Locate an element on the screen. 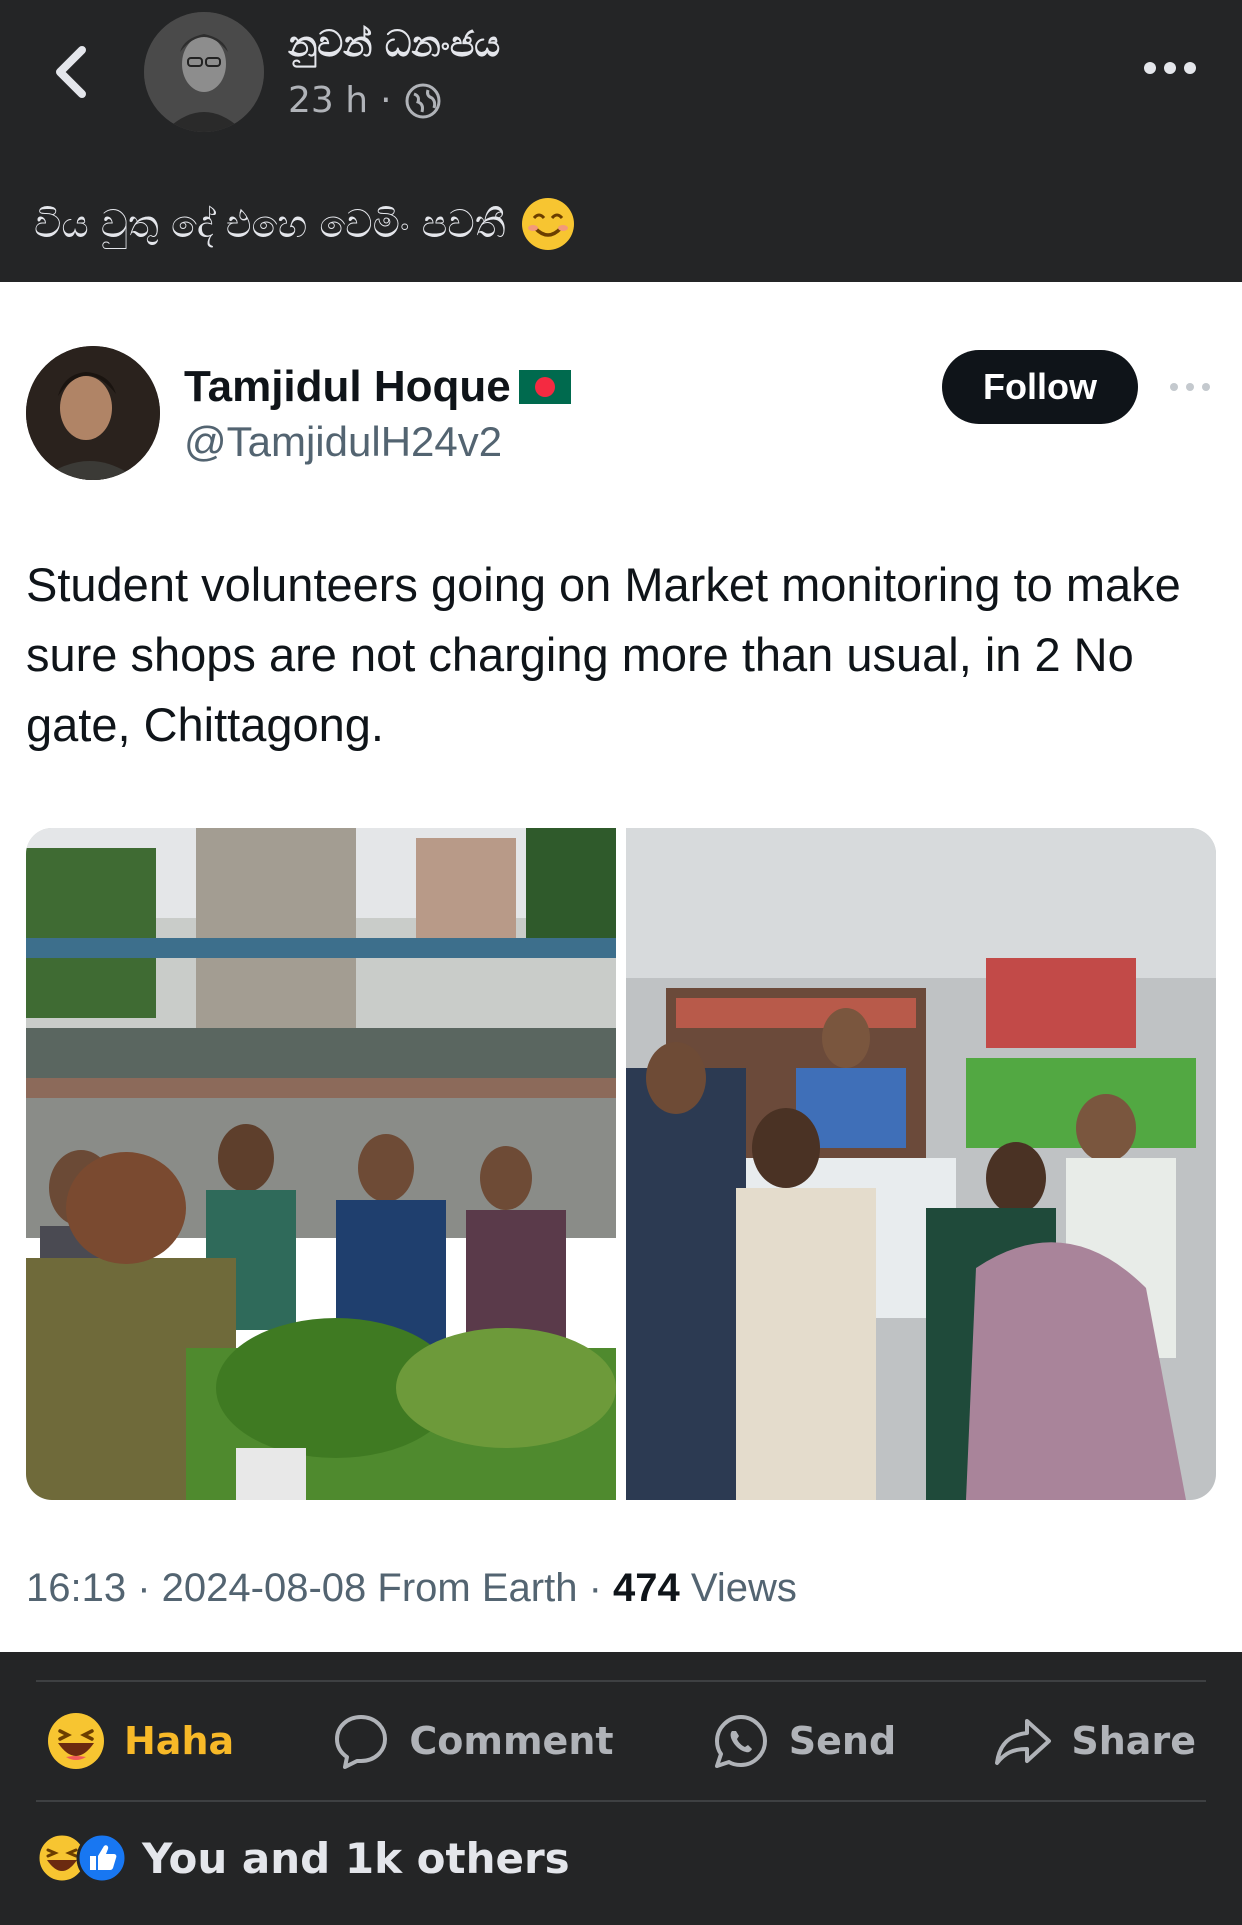 The height and width of the screenshot is (1925, 1242). avatar-photo is located at coordinates (204, 72).